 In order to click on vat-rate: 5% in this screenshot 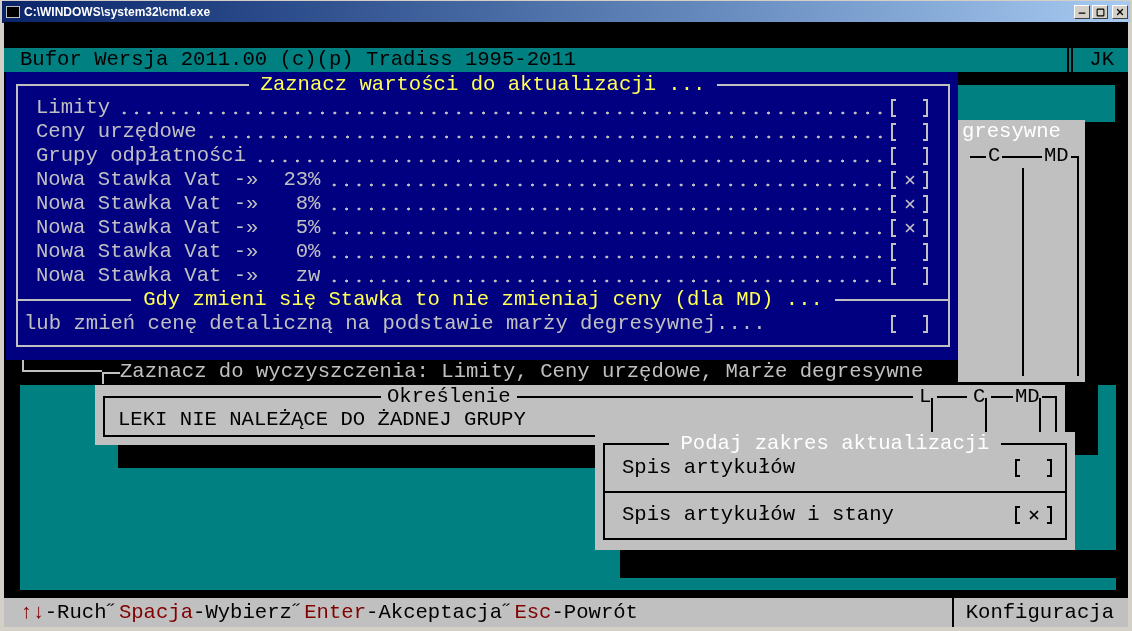, I will do `click(307, 228)`.